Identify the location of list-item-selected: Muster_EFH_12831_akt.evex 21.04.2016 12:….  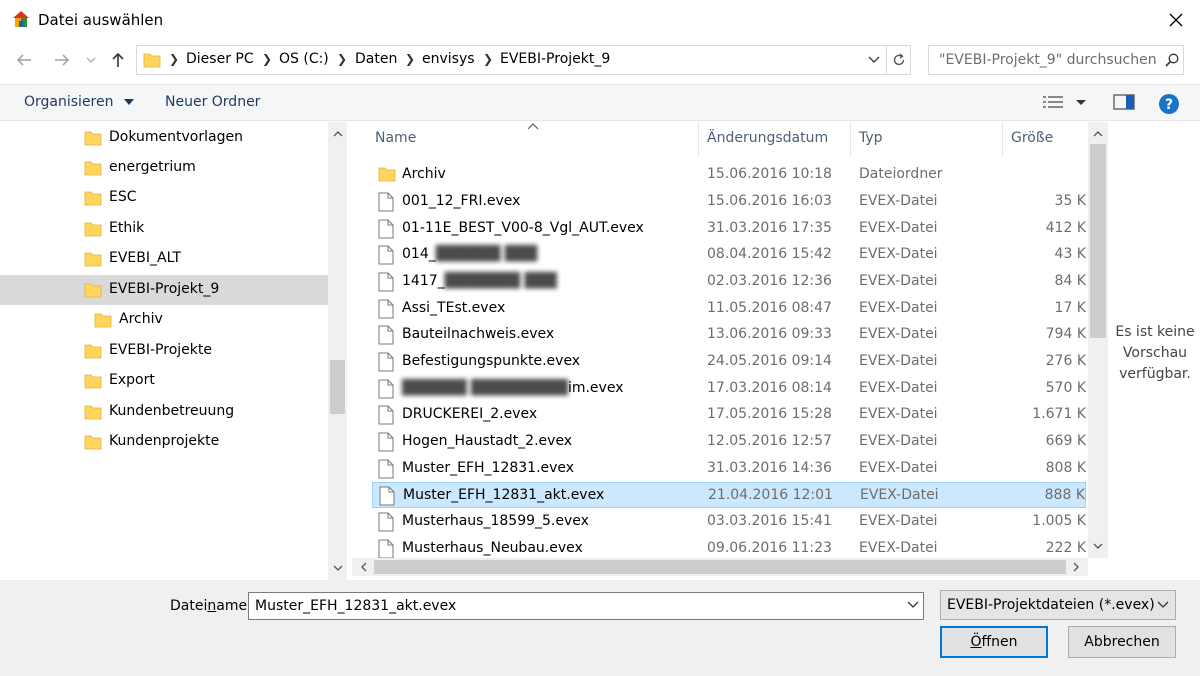
(729, 495).